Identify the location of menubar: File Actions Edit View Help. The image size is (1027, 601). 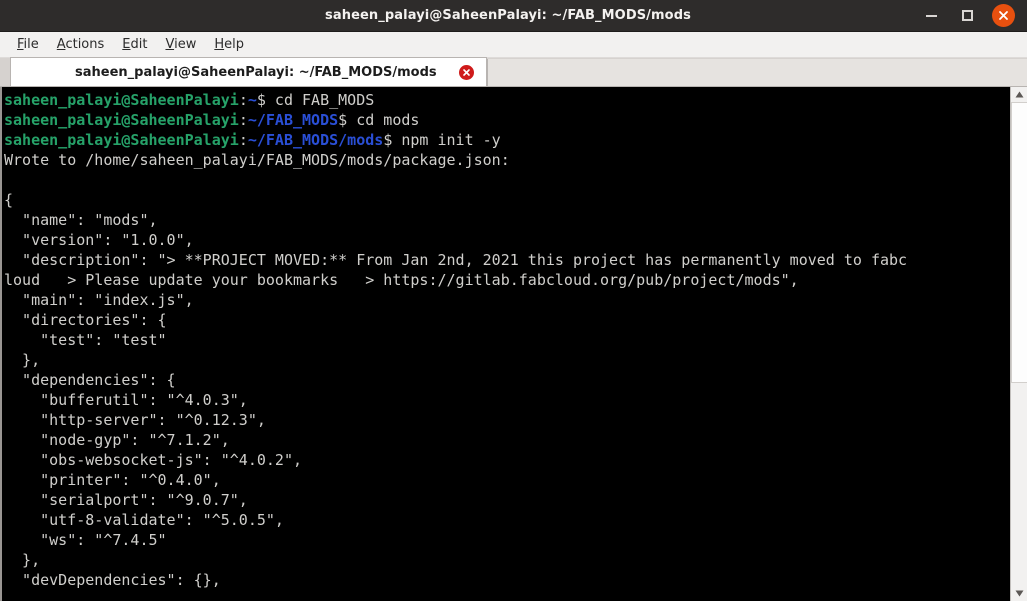
(513, 45).